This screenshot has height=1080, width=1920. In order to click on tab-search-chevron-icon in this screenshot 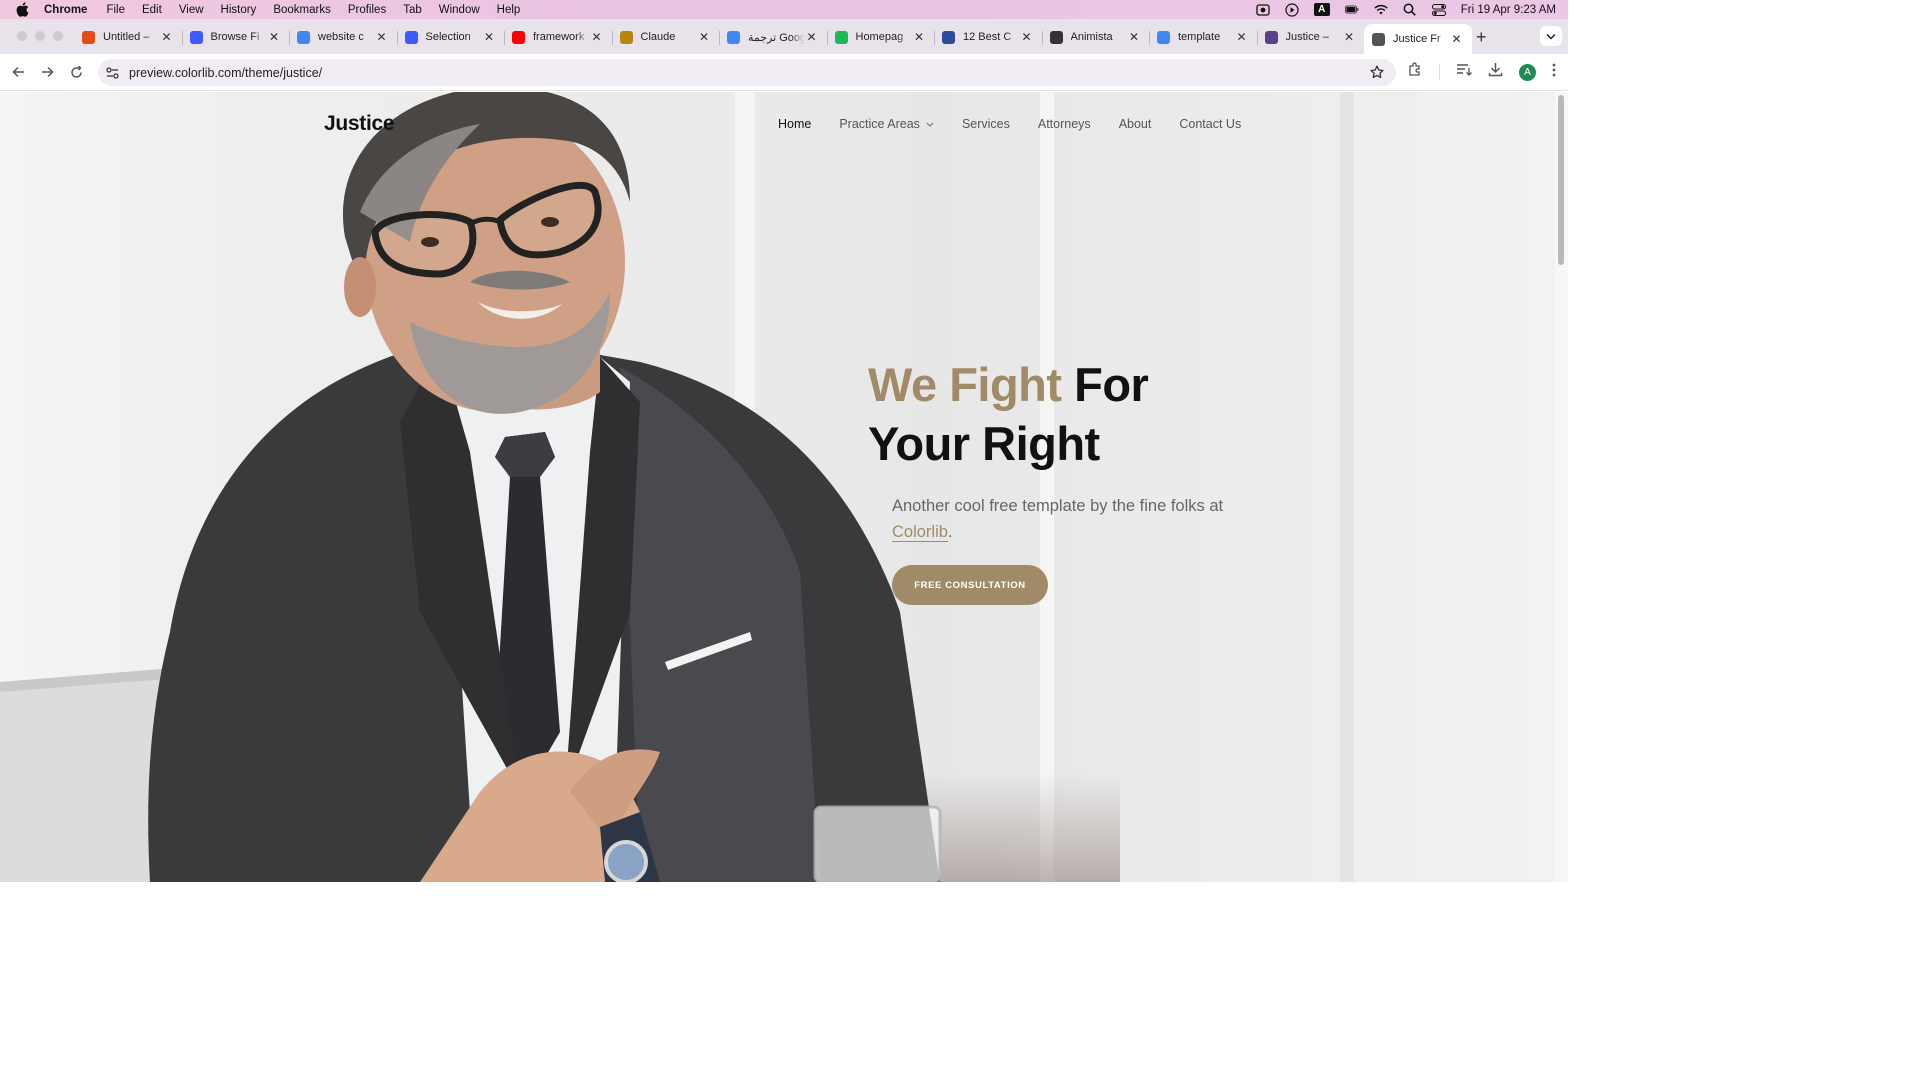, I will do `click(1551, 36)`.